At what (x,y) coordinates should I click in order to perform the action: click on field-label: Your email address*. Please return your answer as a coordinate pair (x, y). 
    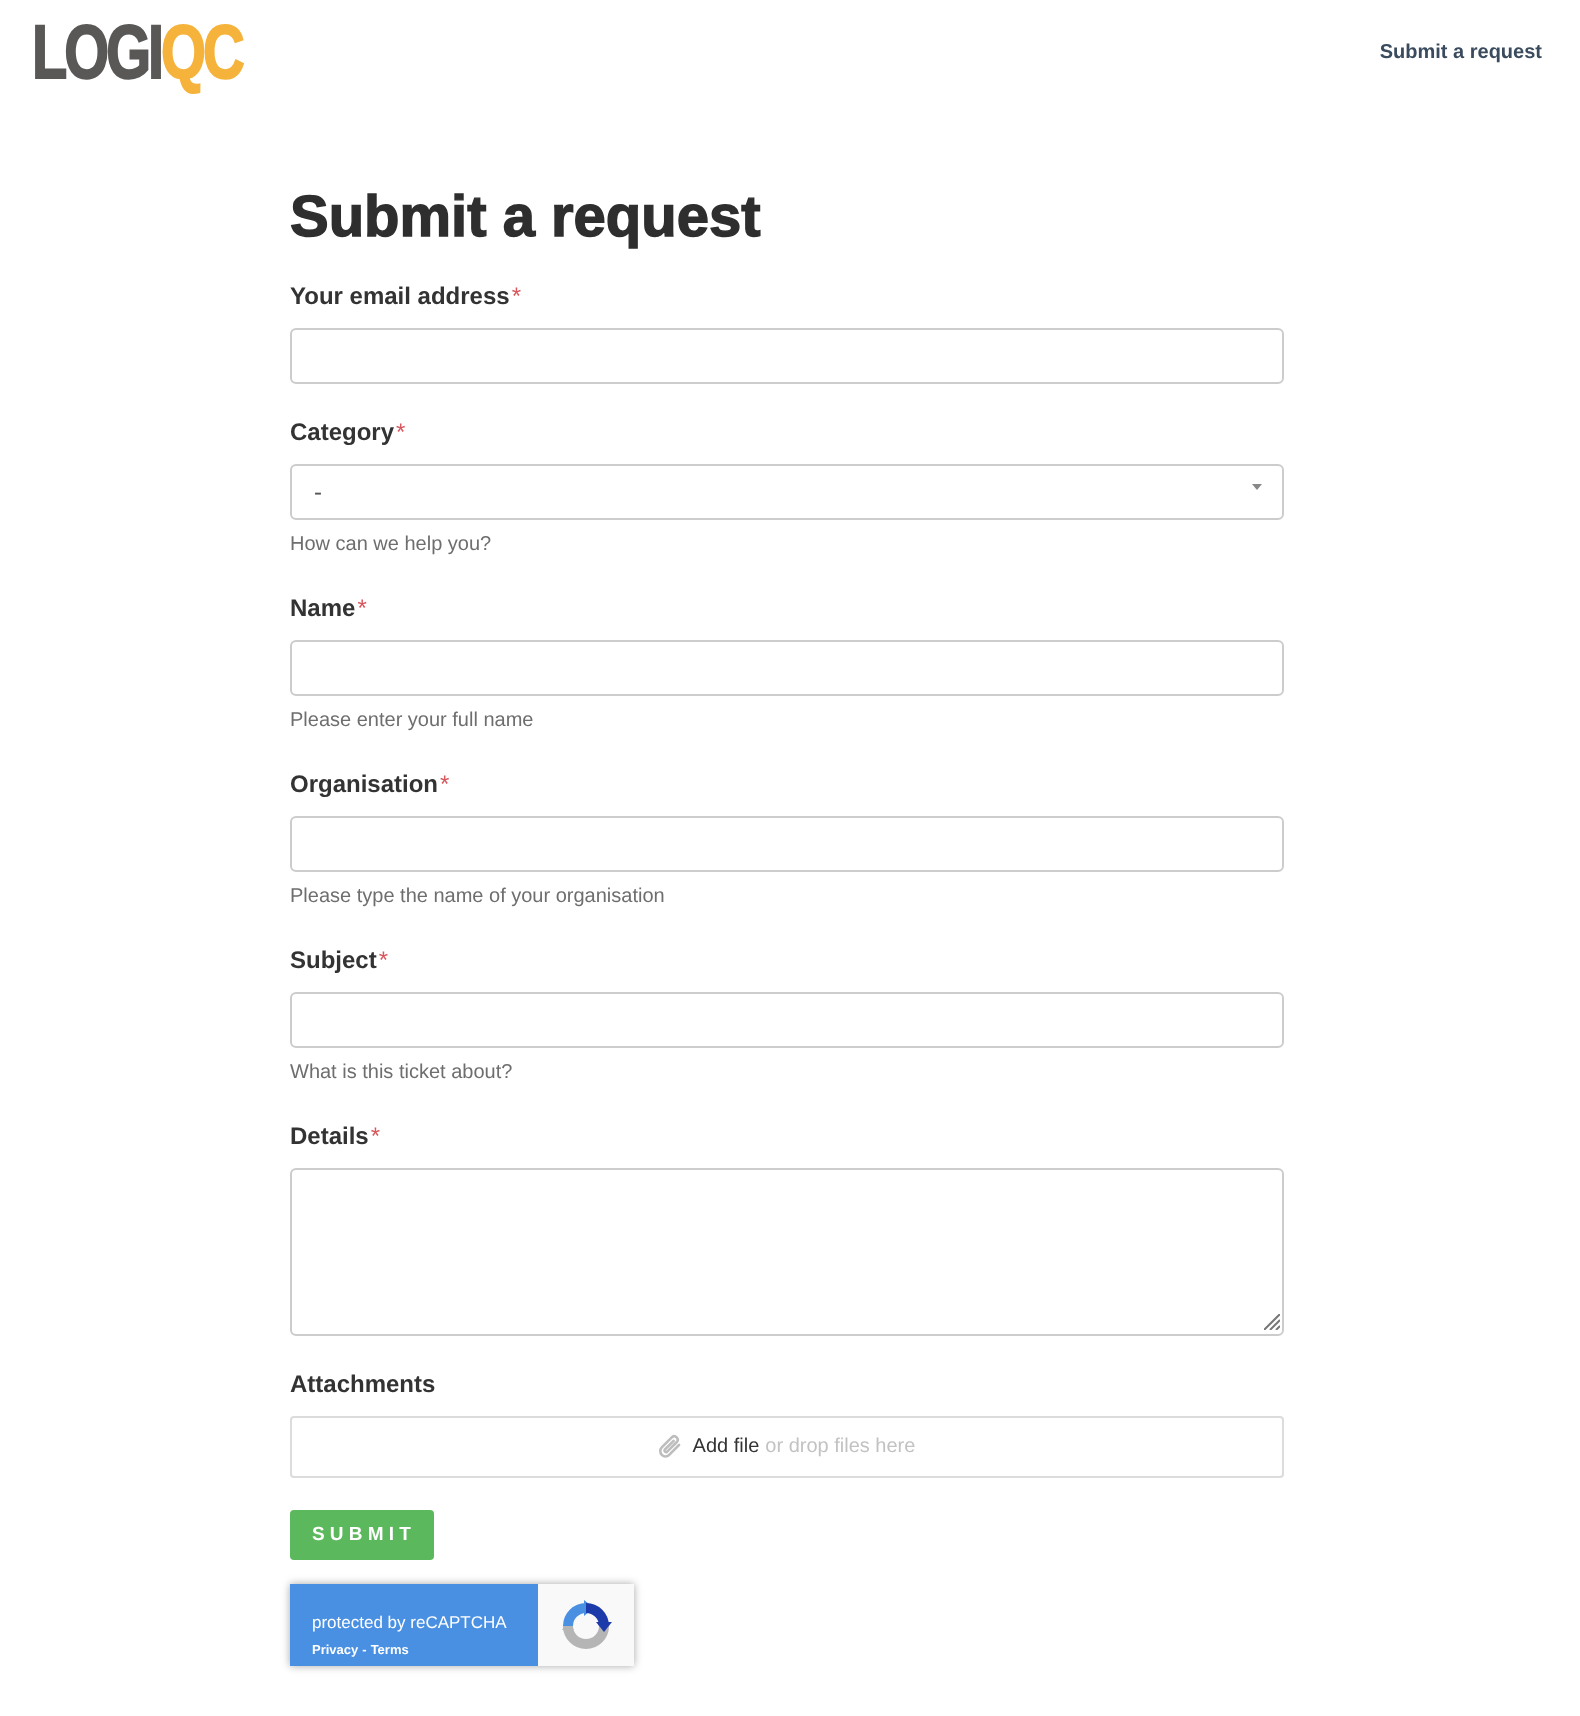
    Looking at the image, I should click on (405, 296).